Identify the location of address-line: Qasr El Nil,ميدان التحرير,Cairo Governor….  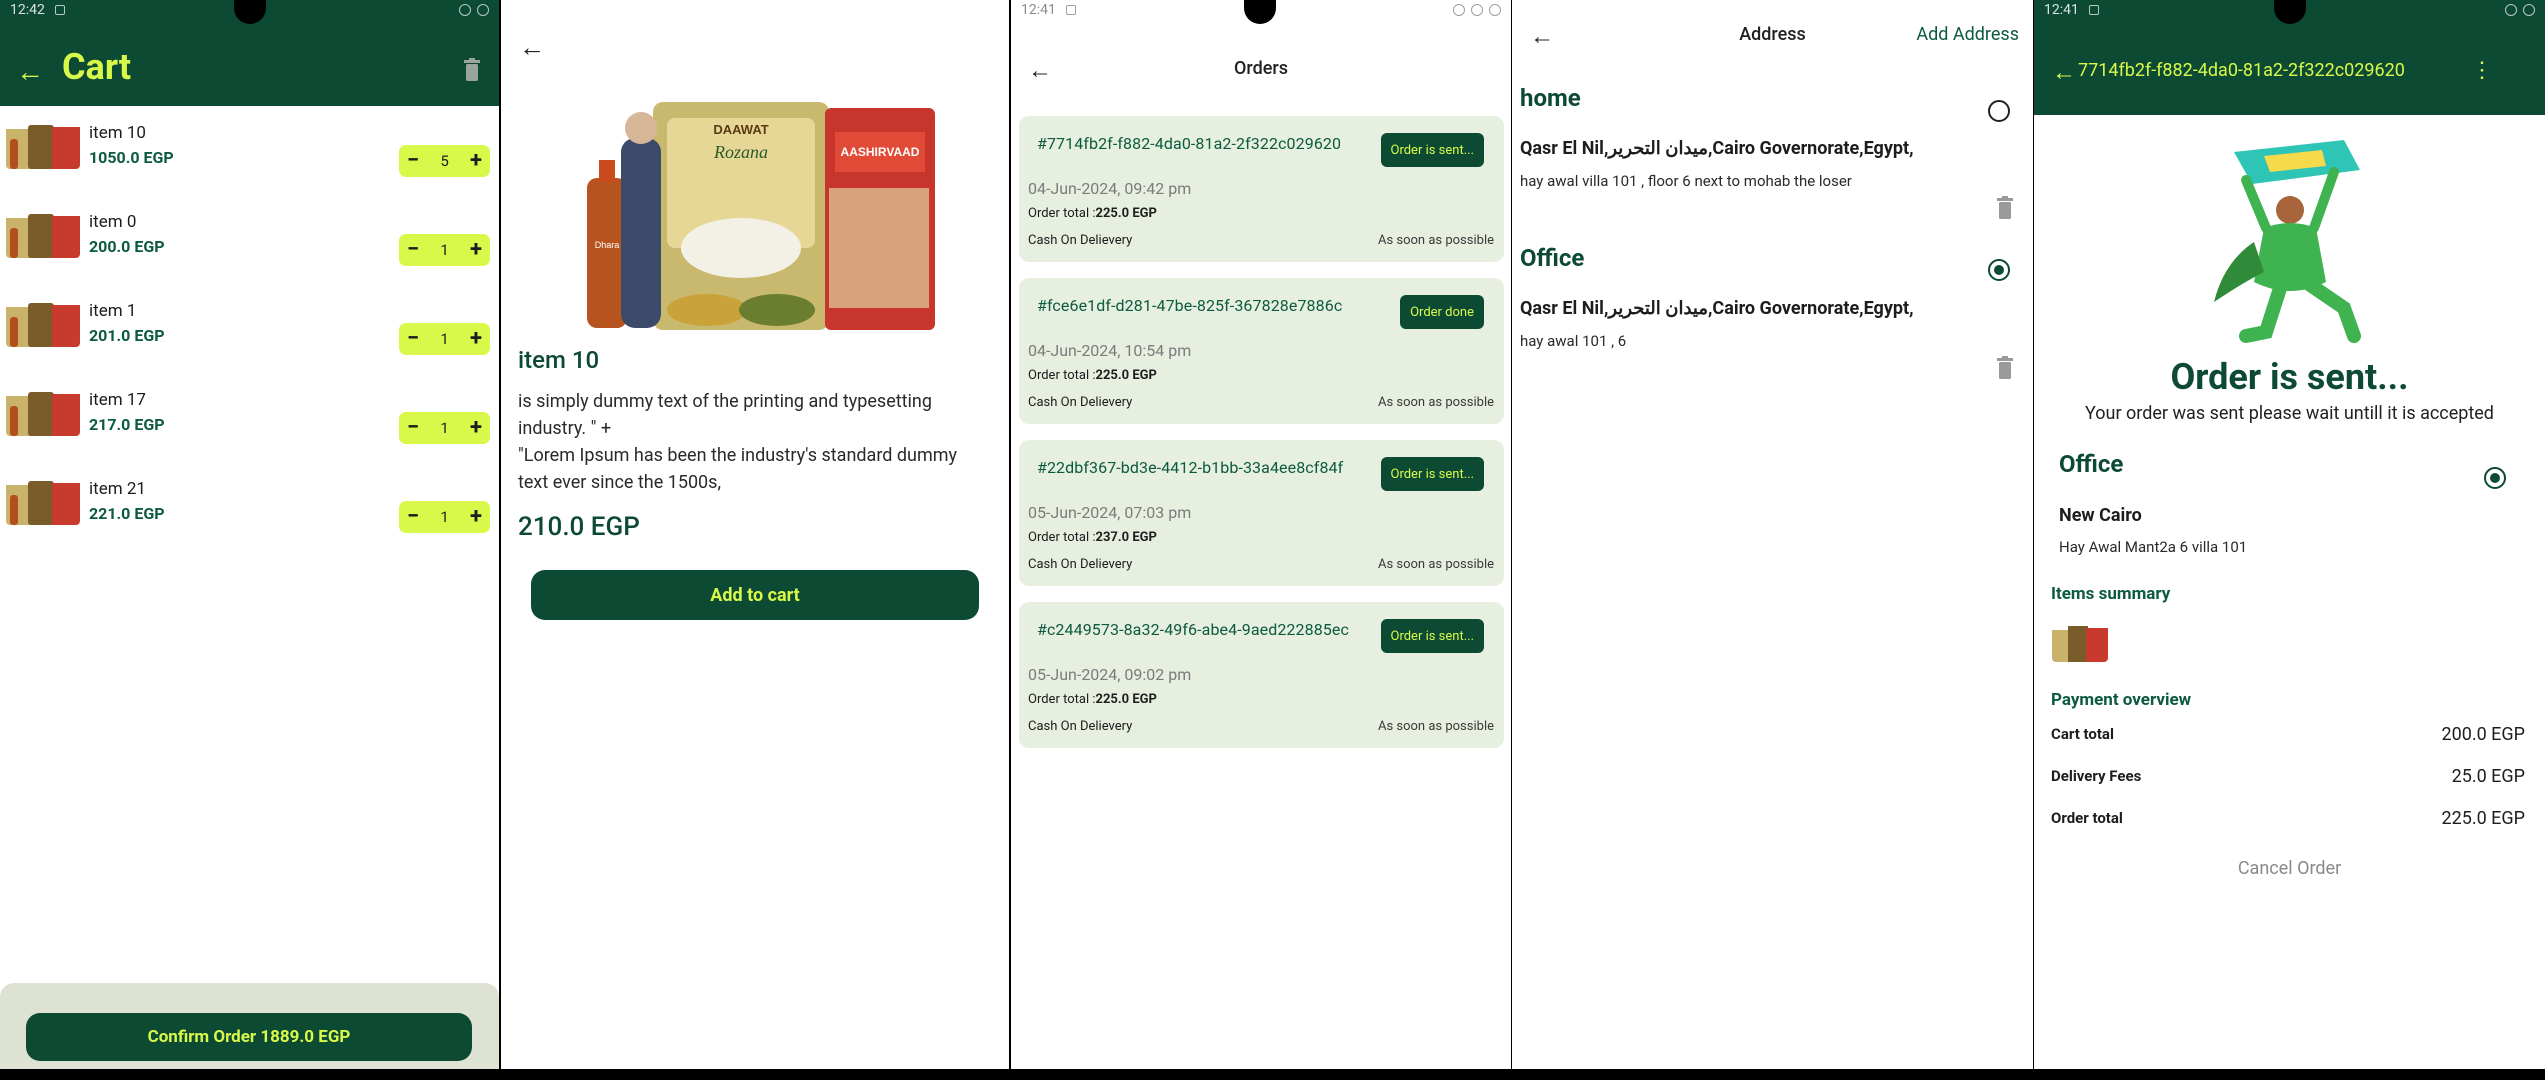
(1717, 308).